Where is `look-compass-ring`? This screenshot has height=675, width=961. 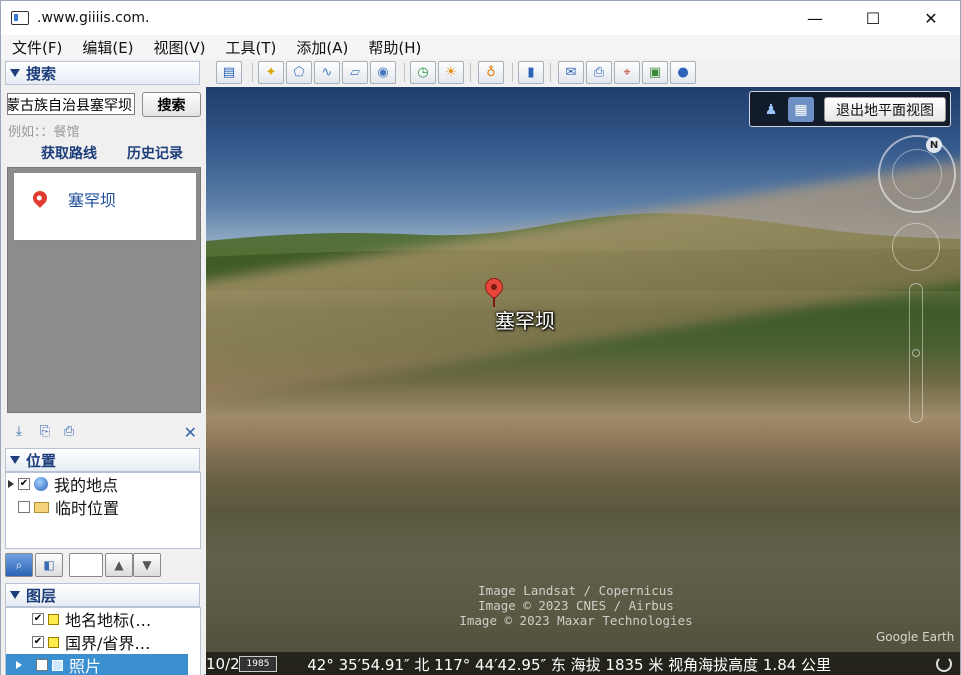 look-compass-ring is located at coordinates (917, 174).